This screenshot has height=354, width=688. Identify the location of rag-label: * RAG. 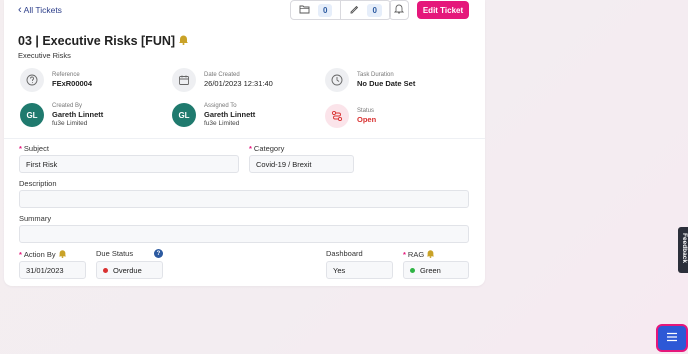
(419, 254).